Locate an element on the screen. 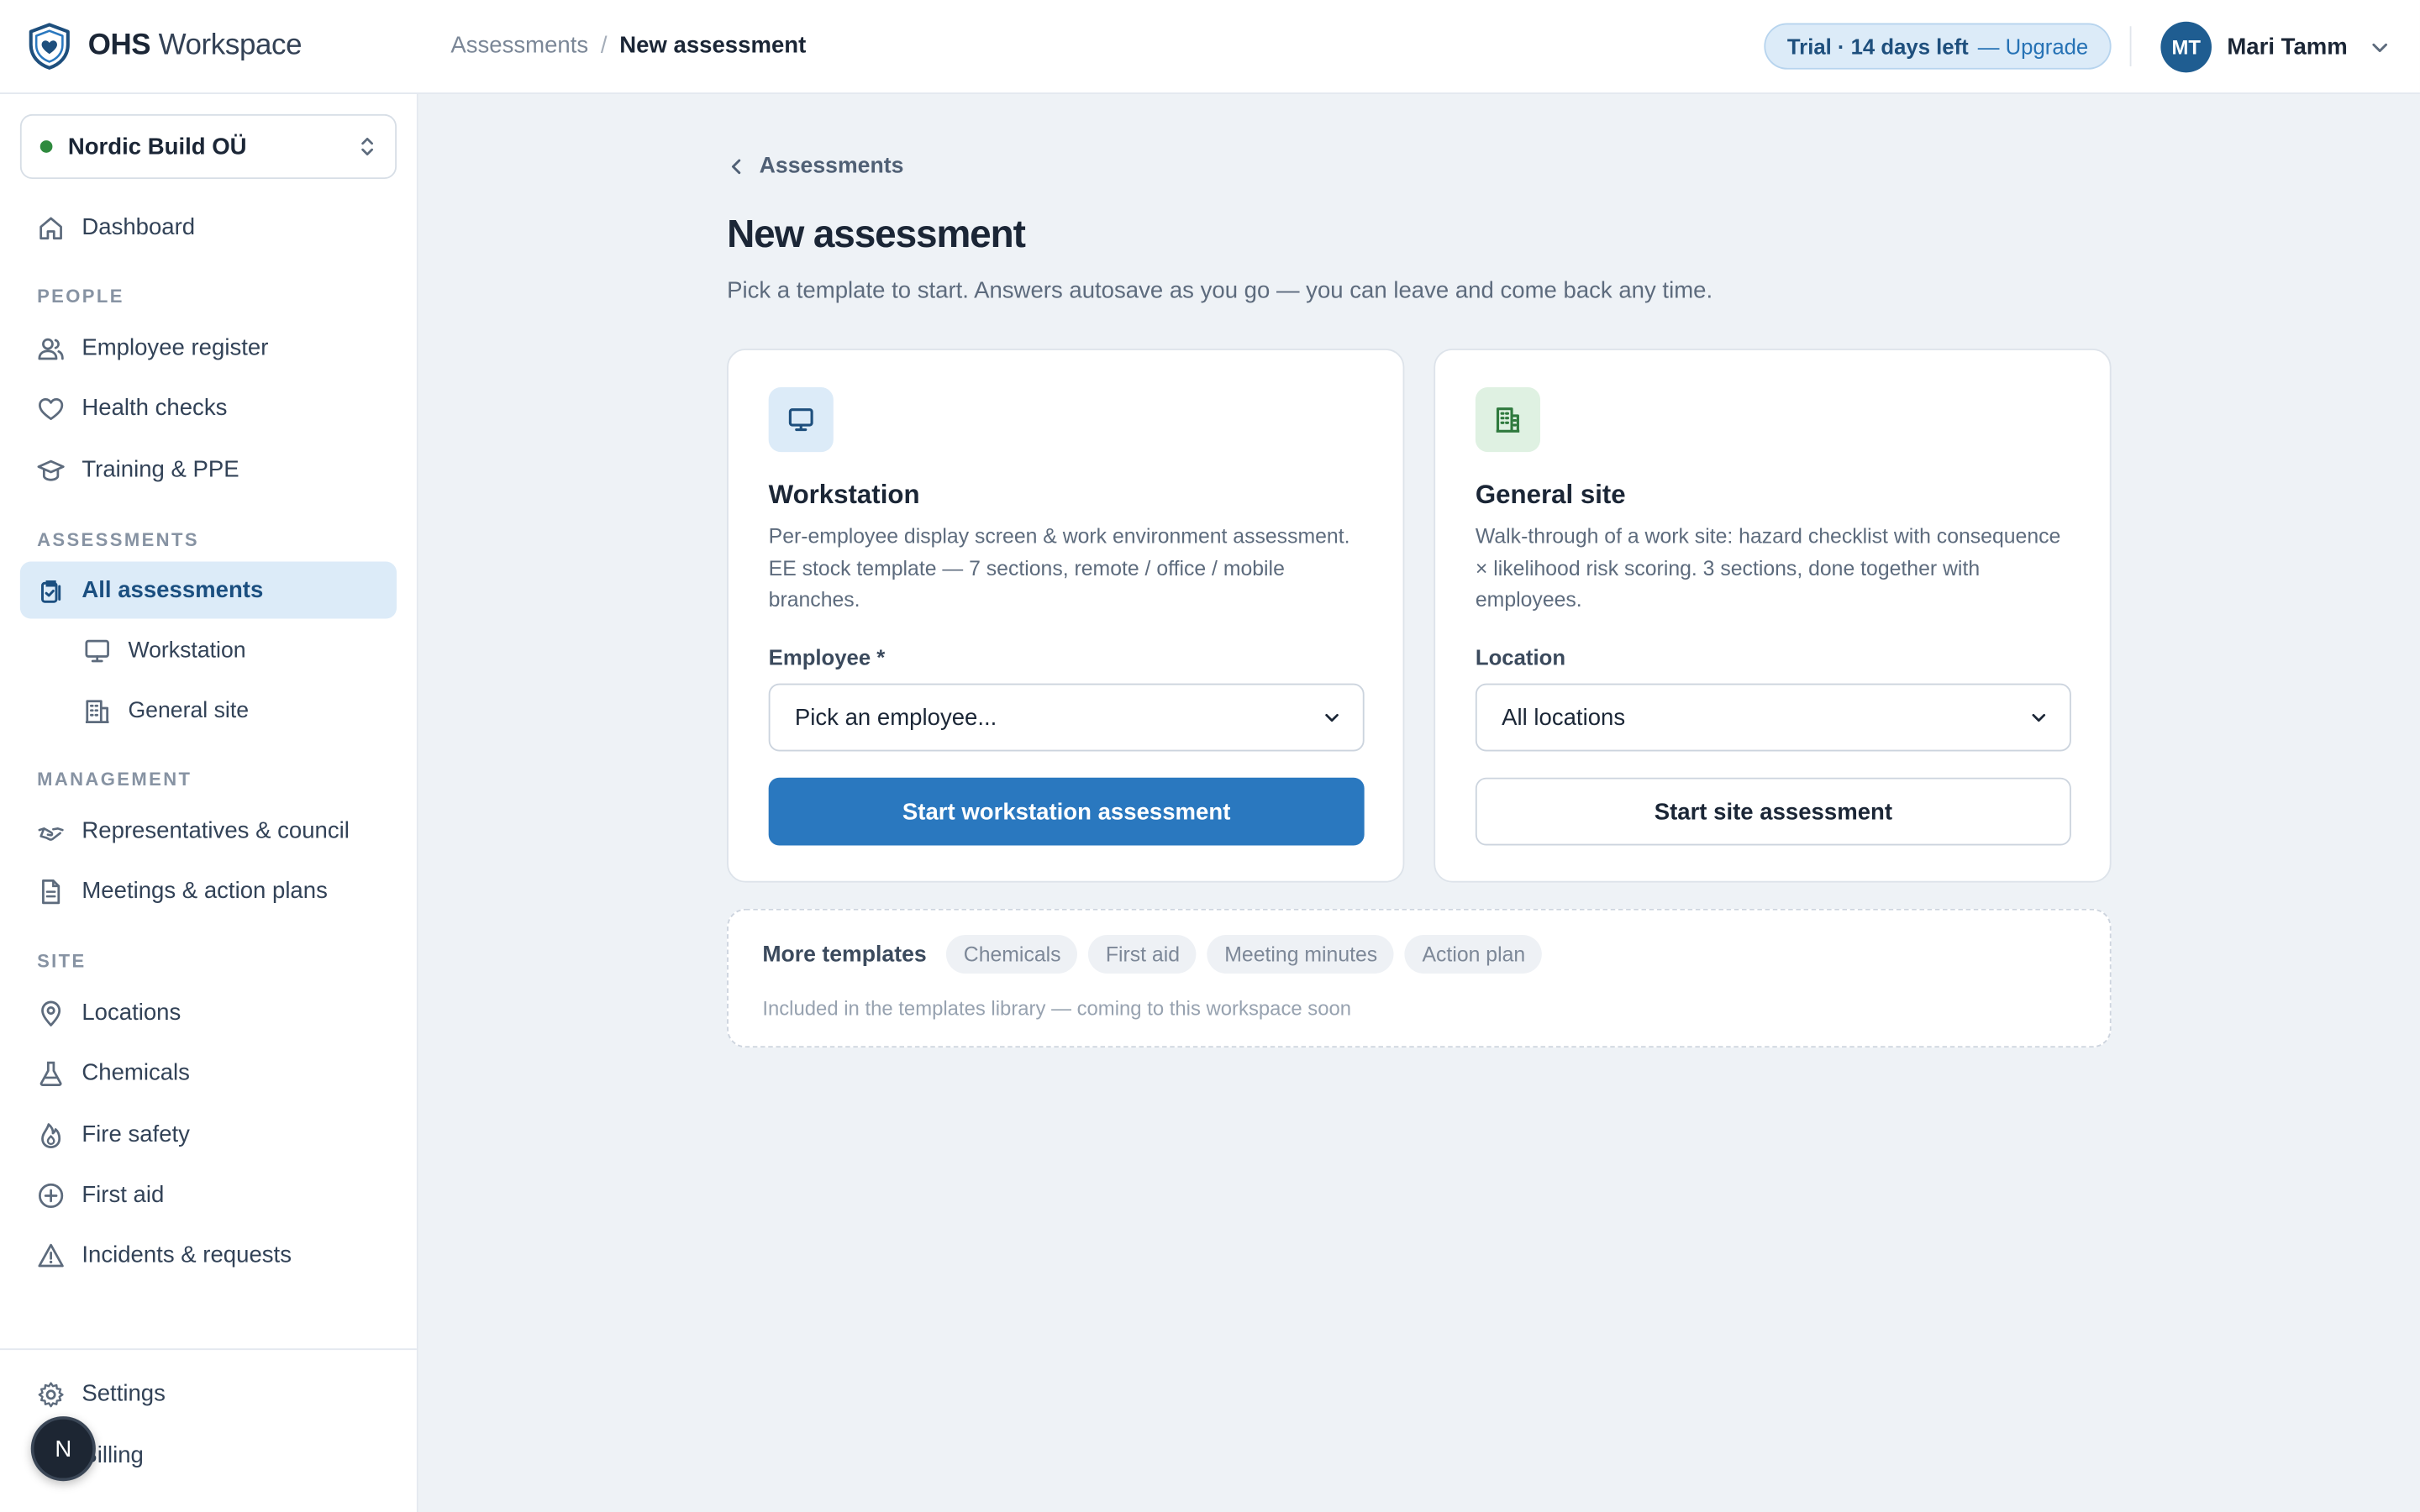  sidebar-item-workstation: Workstation is located at coordinates (208, 650).